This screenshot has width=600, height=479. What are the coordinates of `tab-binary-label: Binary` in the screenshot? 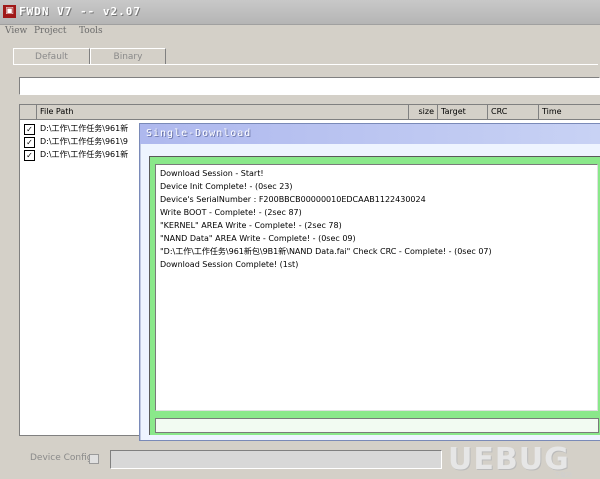 It's located at (128, 57).